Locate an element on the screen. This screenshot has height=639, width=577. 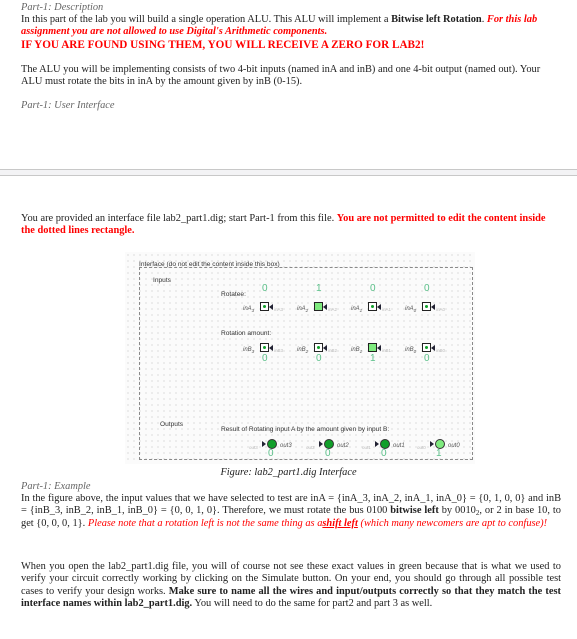
wire-tunnel-label: inB1 is located at coordinates (387, 350).